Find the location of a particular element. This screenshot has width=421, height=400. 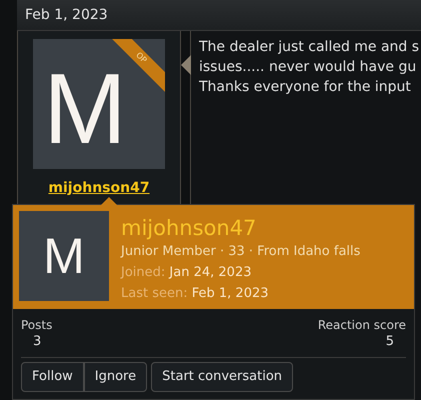

avatar: M is located at coordinates (64, 256).